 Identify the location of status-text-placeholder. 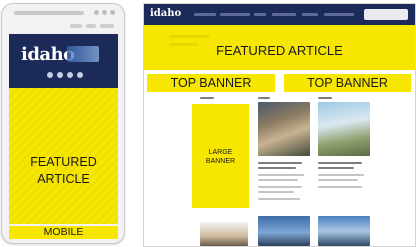
(49, 13).